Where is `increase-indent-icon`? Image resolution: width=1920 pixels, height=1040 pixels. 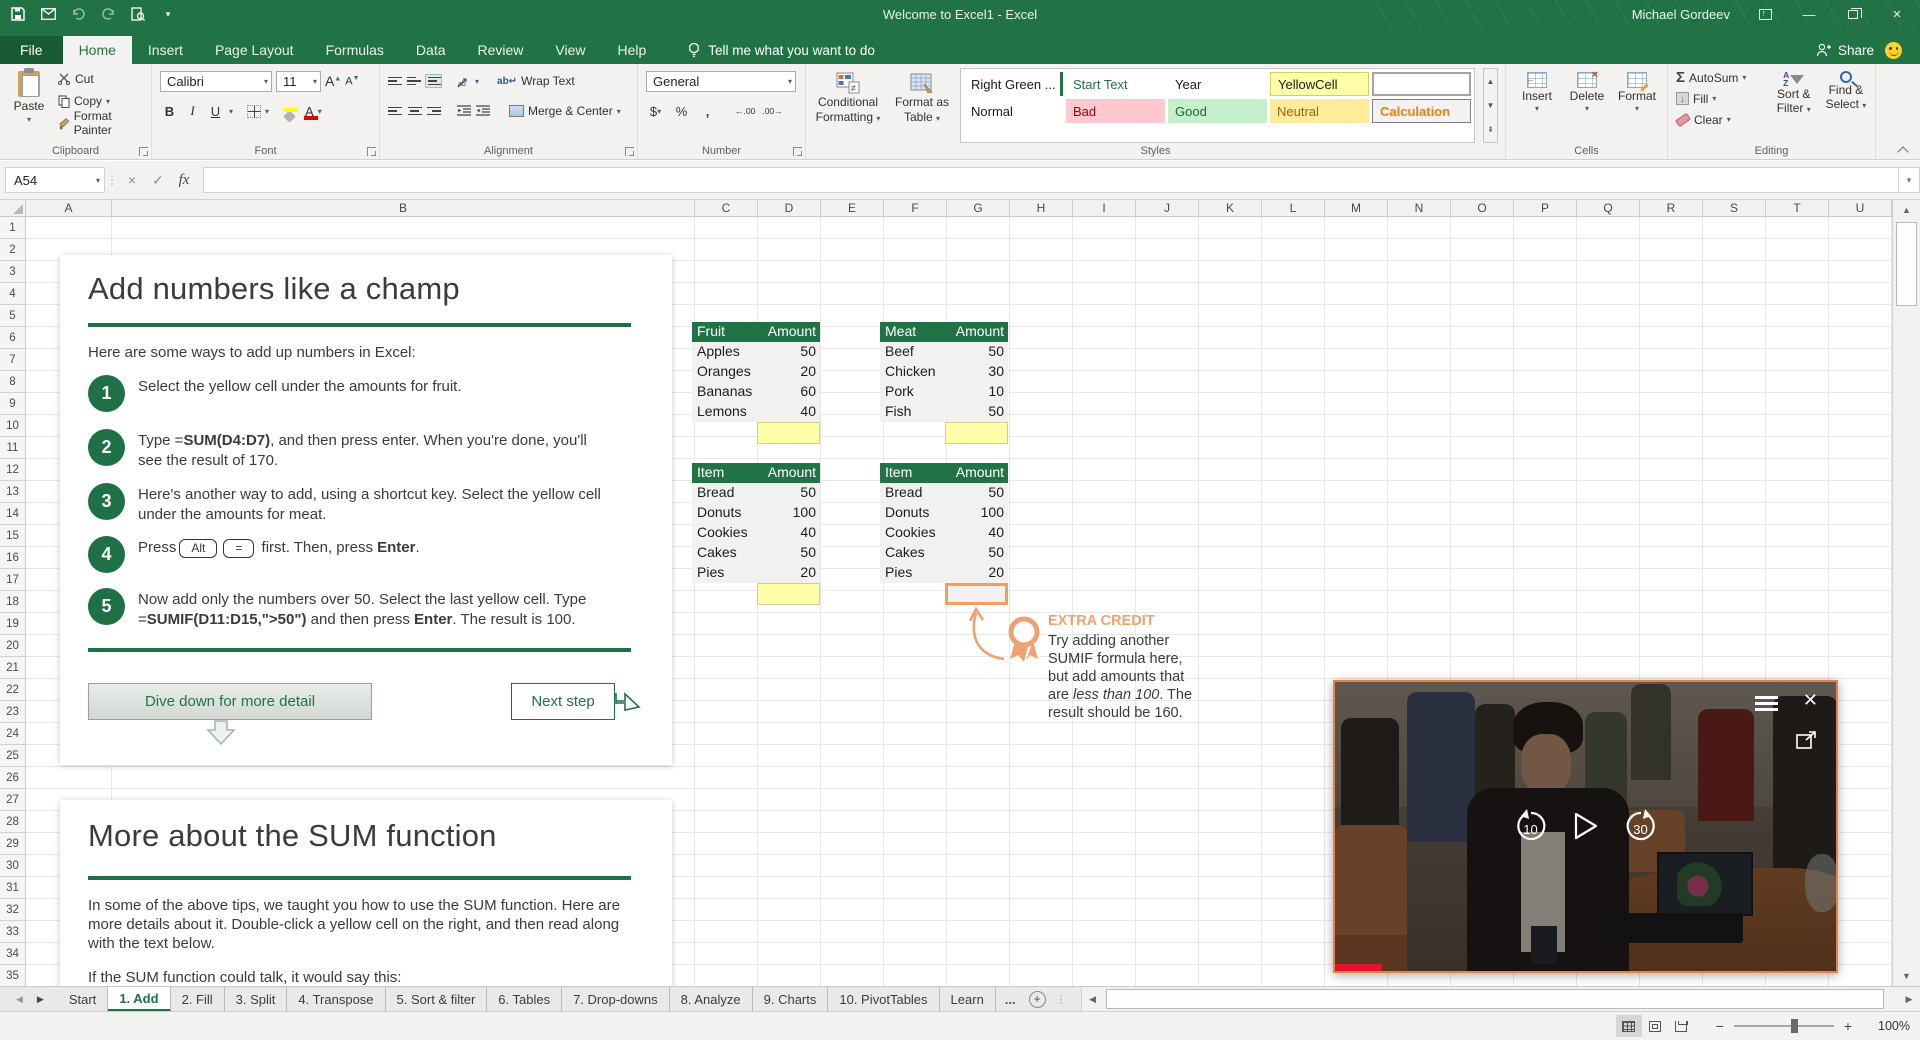 increase-indent-icon is located at coordinates (483, 111).